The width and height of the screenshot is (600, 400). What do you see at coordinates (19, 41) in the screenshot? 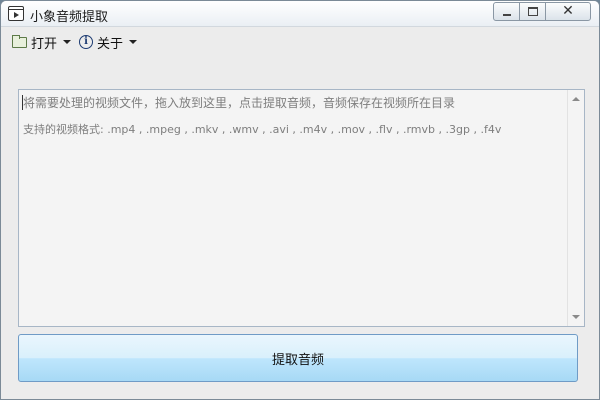
I see `folder-icon` at bounding box center [19, 41].